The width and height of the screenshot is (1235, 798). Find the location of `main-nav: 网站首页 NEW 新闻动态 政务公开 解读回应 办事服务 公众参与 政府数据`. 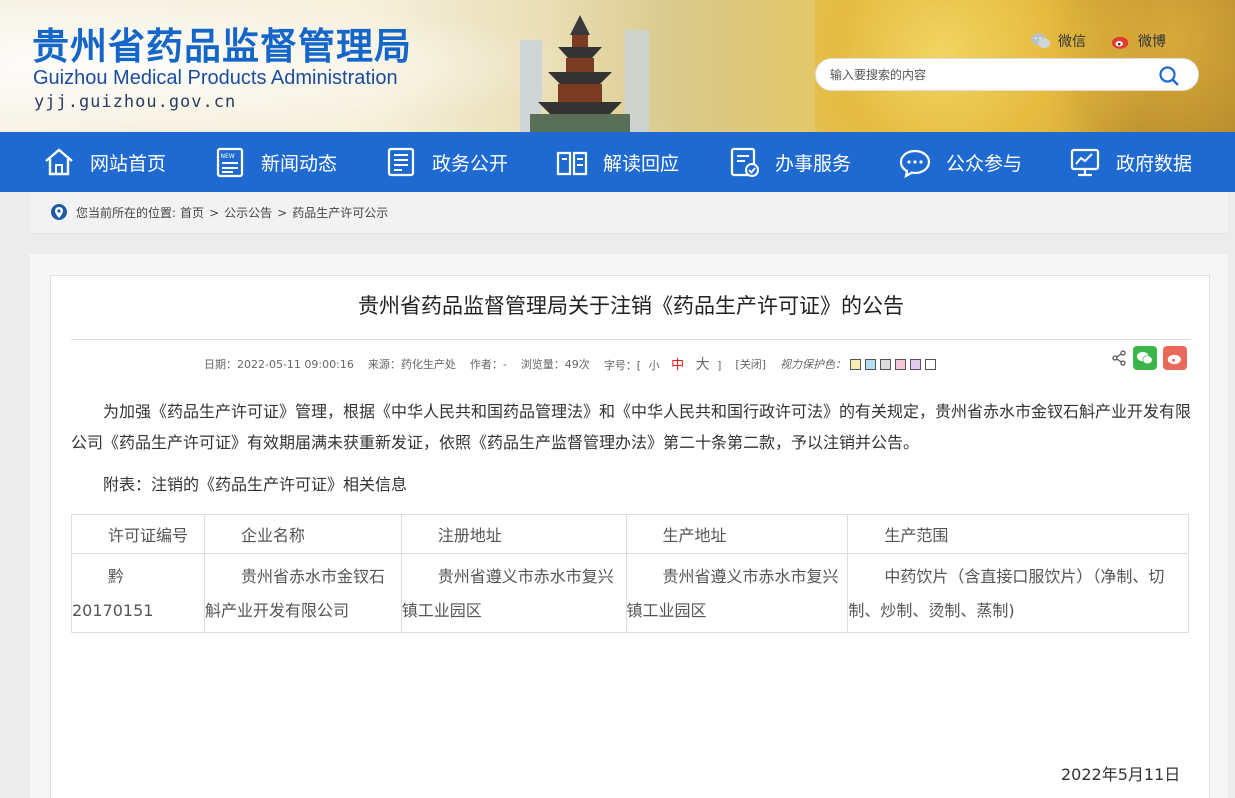

main-nav: 网站首页 NEW 新闻动态 政务公开 解读回应 办事服务 公众参与 政府数据 is located at coordinates (617, 162).